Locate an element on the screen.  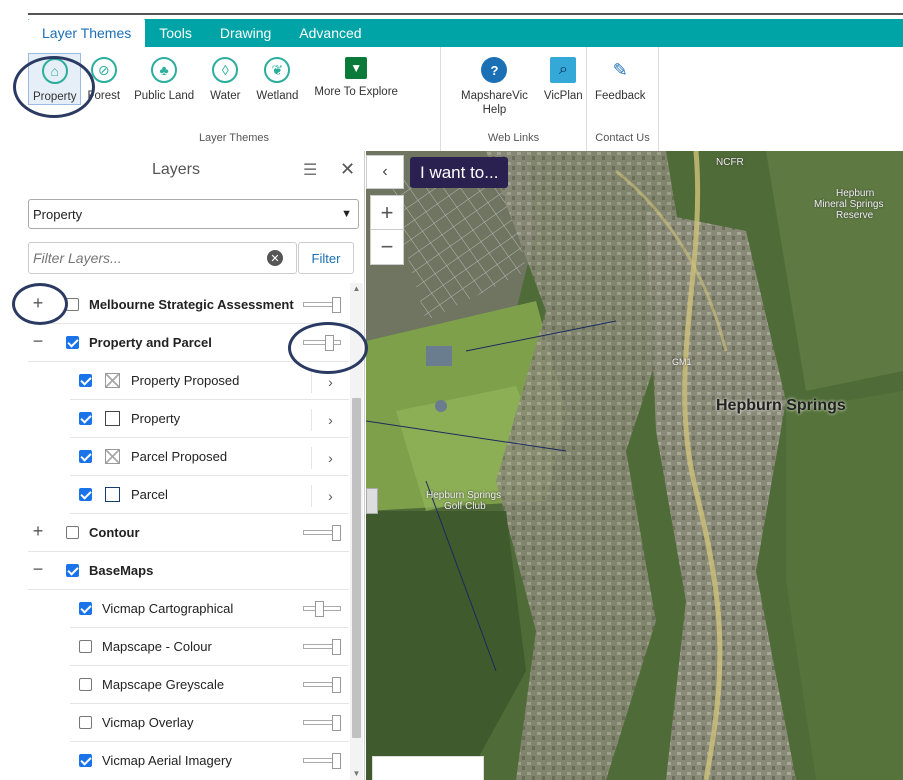
layer-row-contour: + Contour is located at coordinates (188, 533).